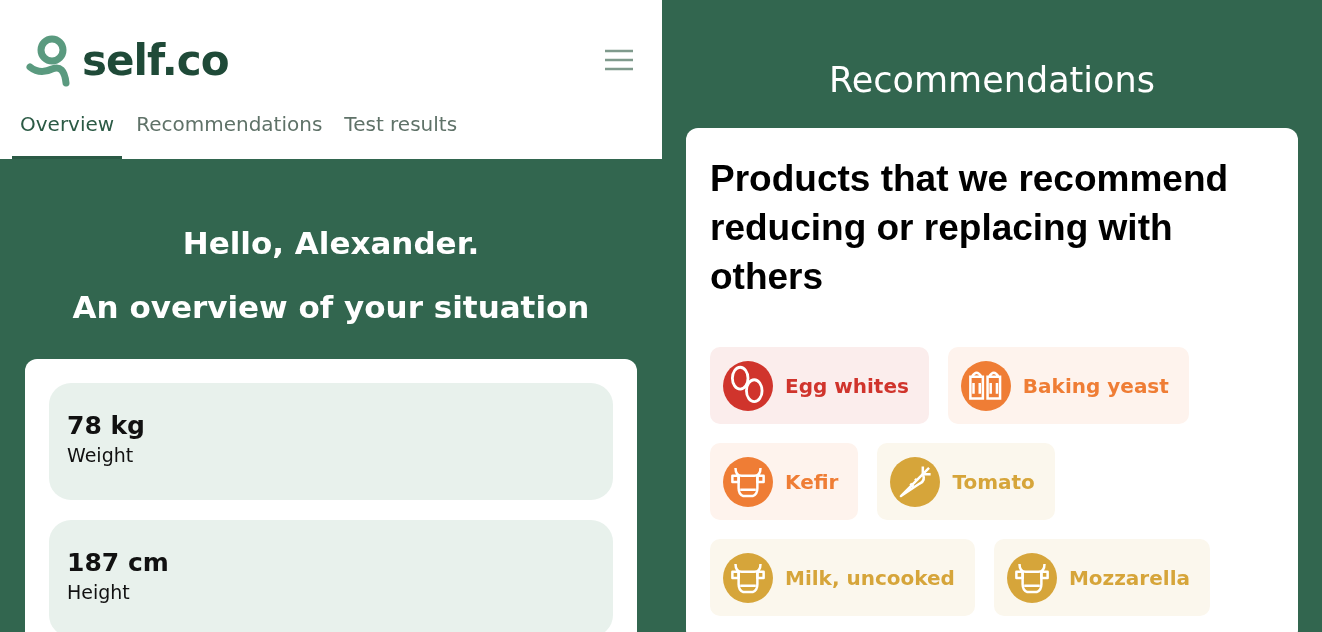 The image size is (1322, 632). Describe the element at coordinates (748, 385) in the screenshot. I see `eggs-icon` at that location.